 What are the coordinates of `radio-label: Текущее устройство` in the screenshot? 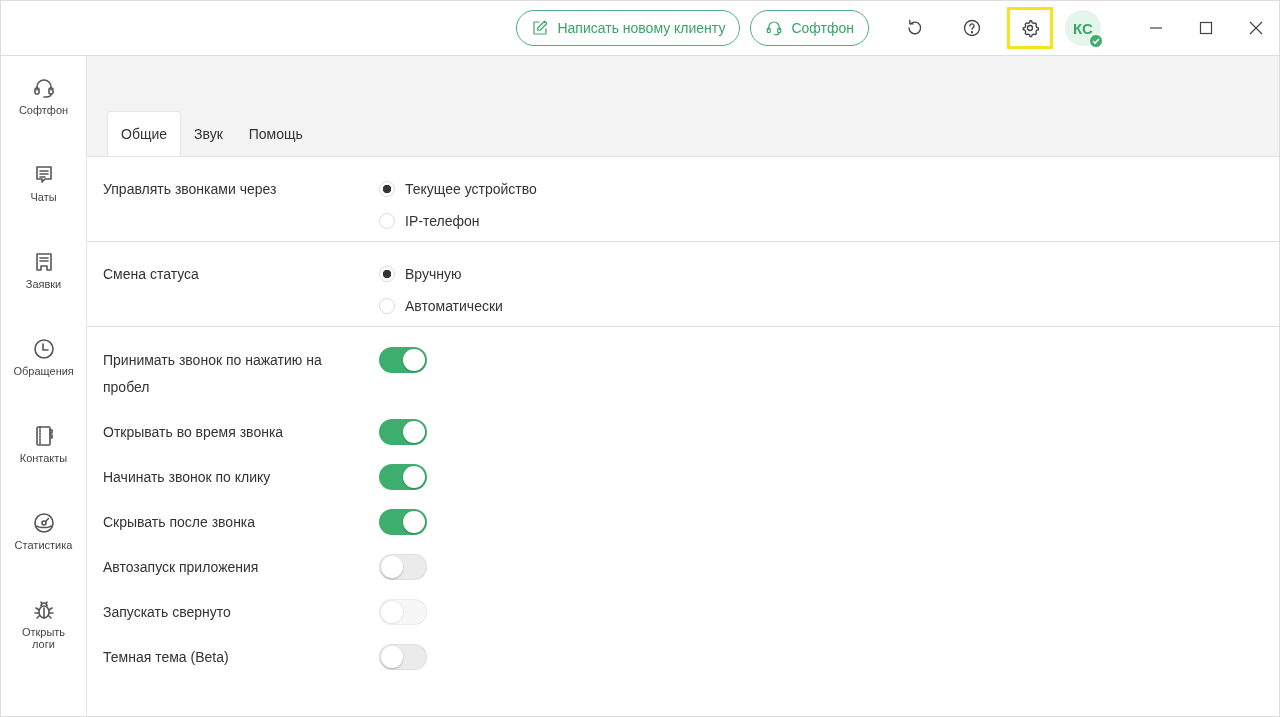 It's located at (471, 189).